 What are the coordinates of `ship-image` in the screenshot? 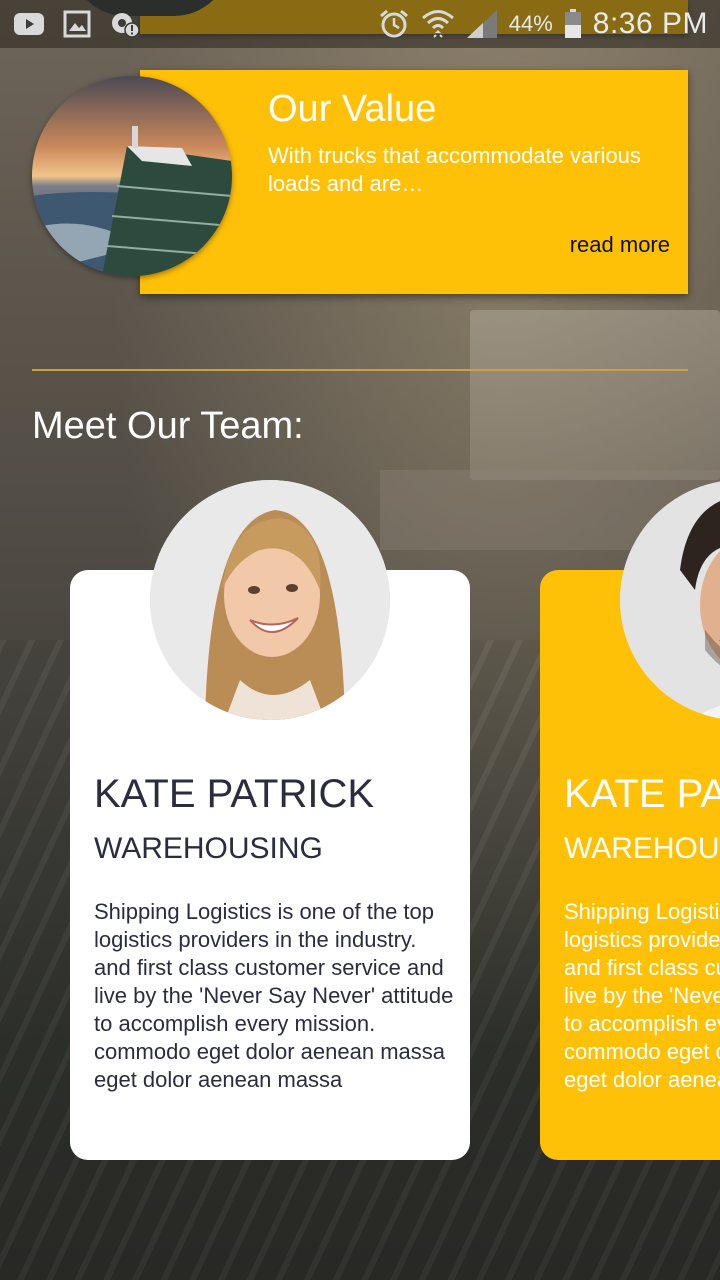 It's located at (132, 176).